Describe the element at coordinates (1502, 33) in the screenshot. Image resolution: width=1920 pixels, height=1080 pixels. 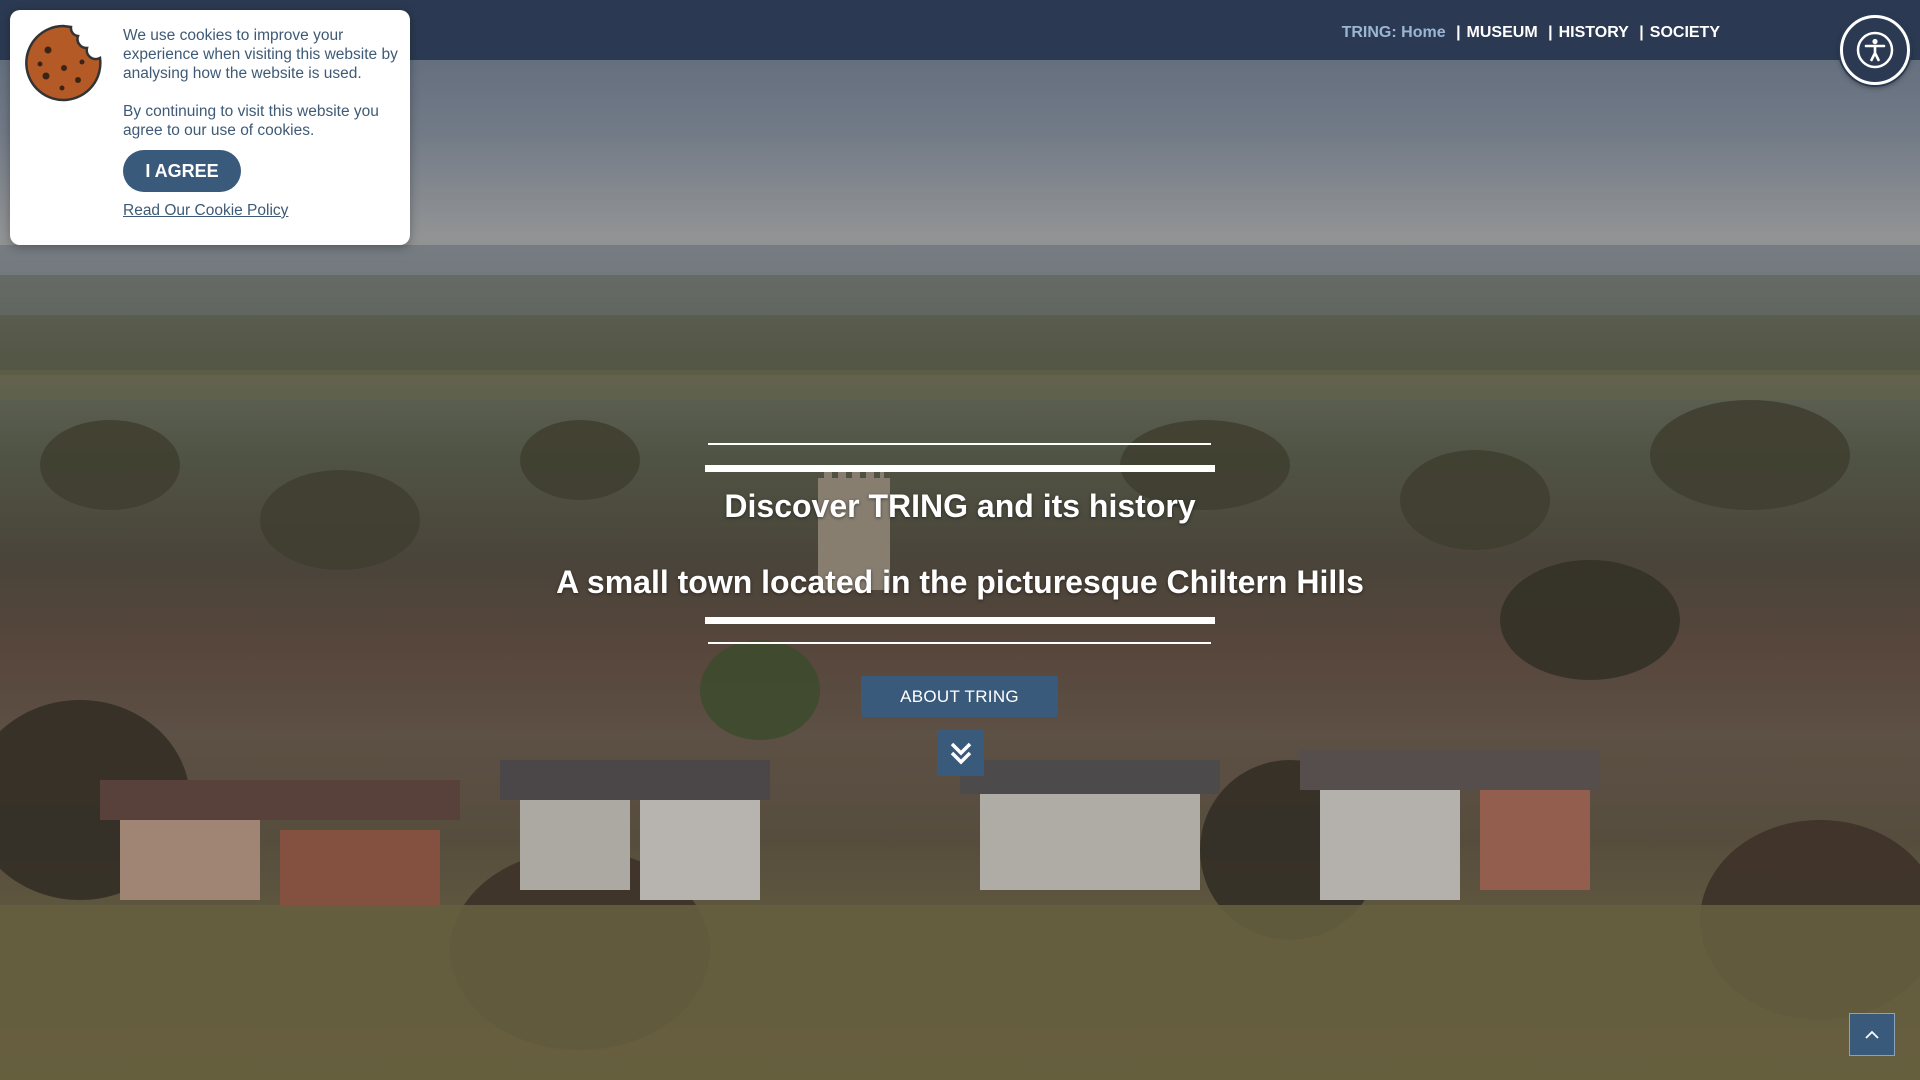
I see `nav-item-museum: MUSEUM` at that location.